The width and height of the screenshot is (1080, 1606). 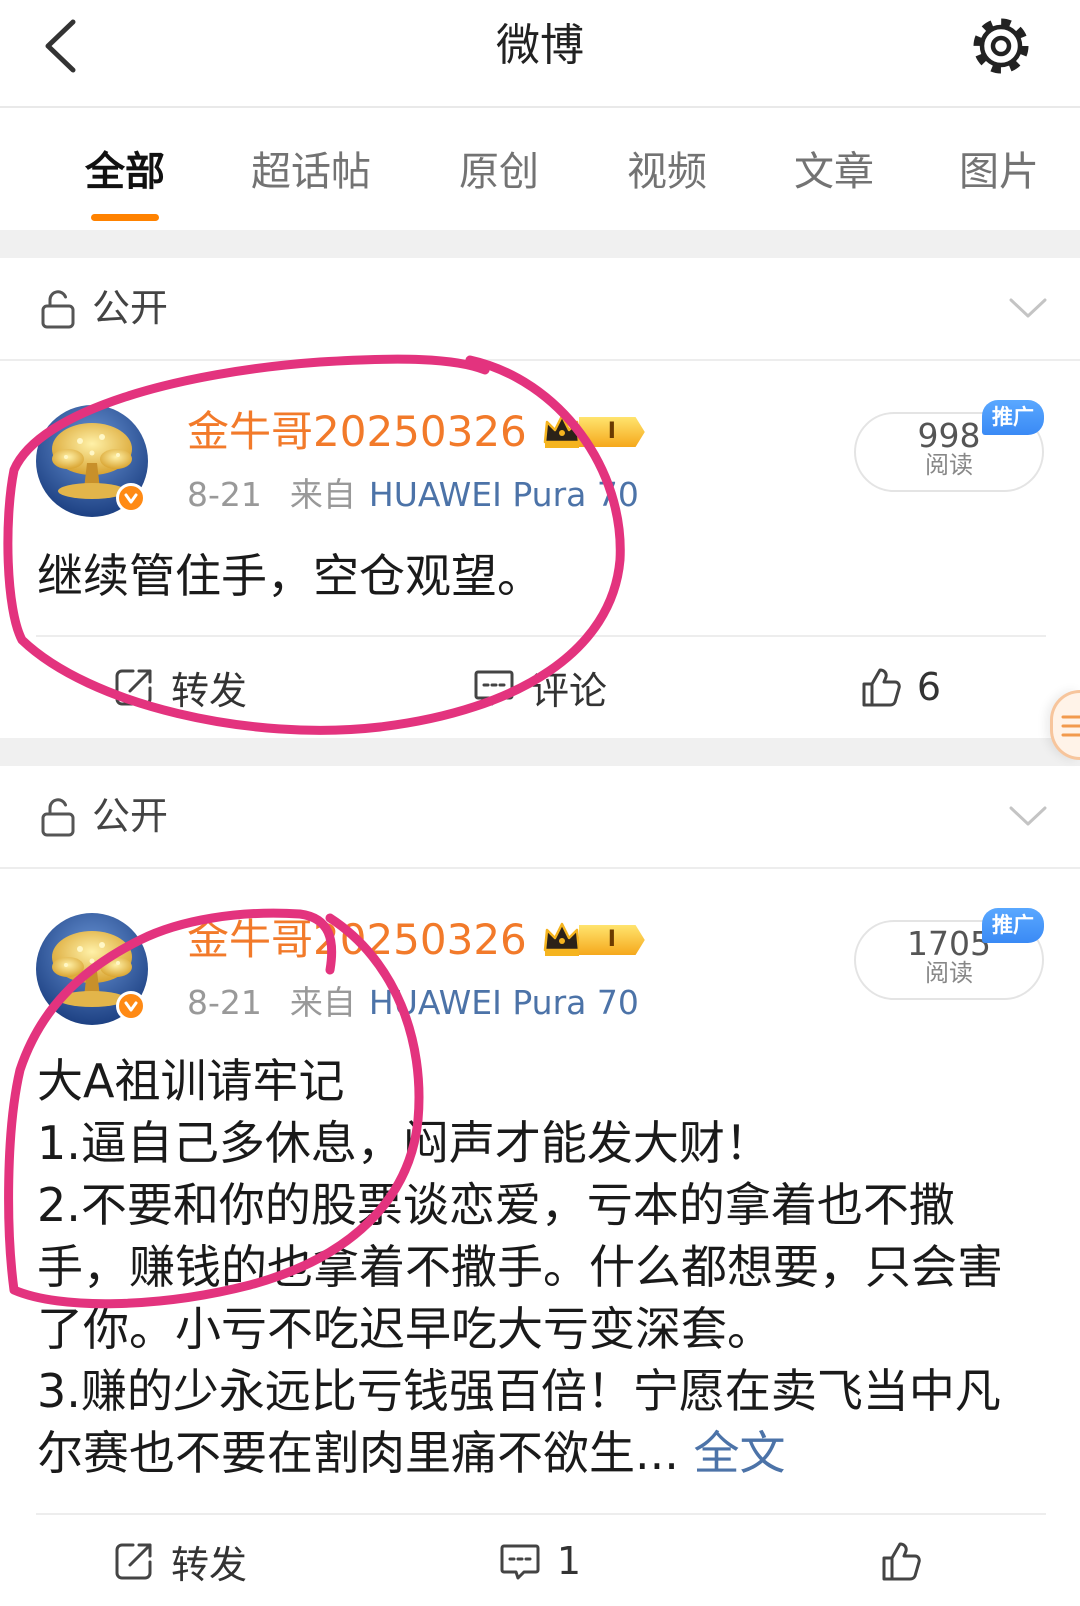 I want to click on tab-image: 图片, so click(x=999, y=172).